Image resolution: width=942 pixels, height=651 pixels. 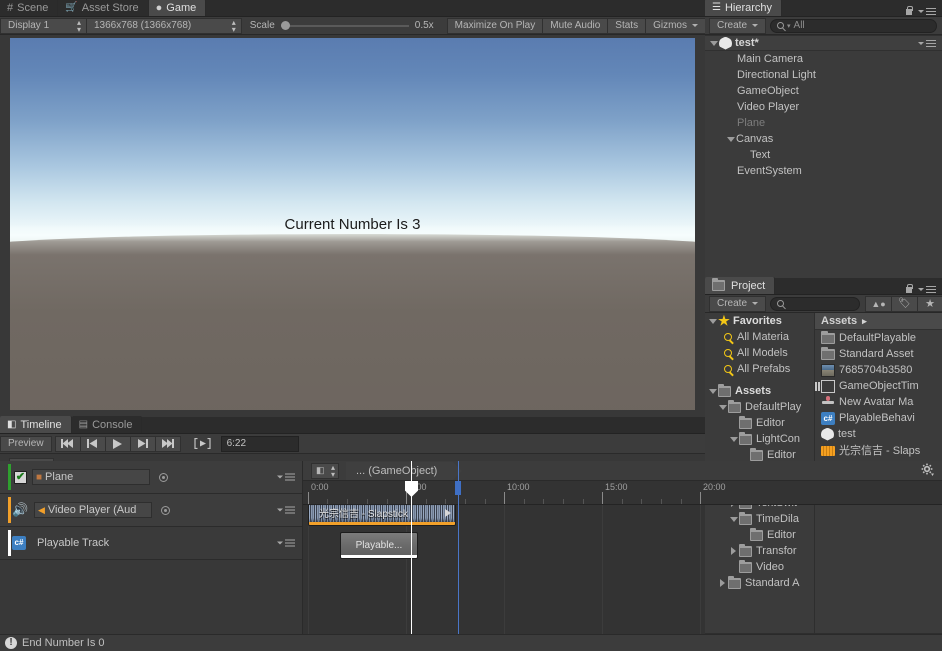 What do you see at coordinates (744, 8) in the screenshot?
I see `tab-hierarchy: ☰ Hierarchy` at bounding box center [744, 8].